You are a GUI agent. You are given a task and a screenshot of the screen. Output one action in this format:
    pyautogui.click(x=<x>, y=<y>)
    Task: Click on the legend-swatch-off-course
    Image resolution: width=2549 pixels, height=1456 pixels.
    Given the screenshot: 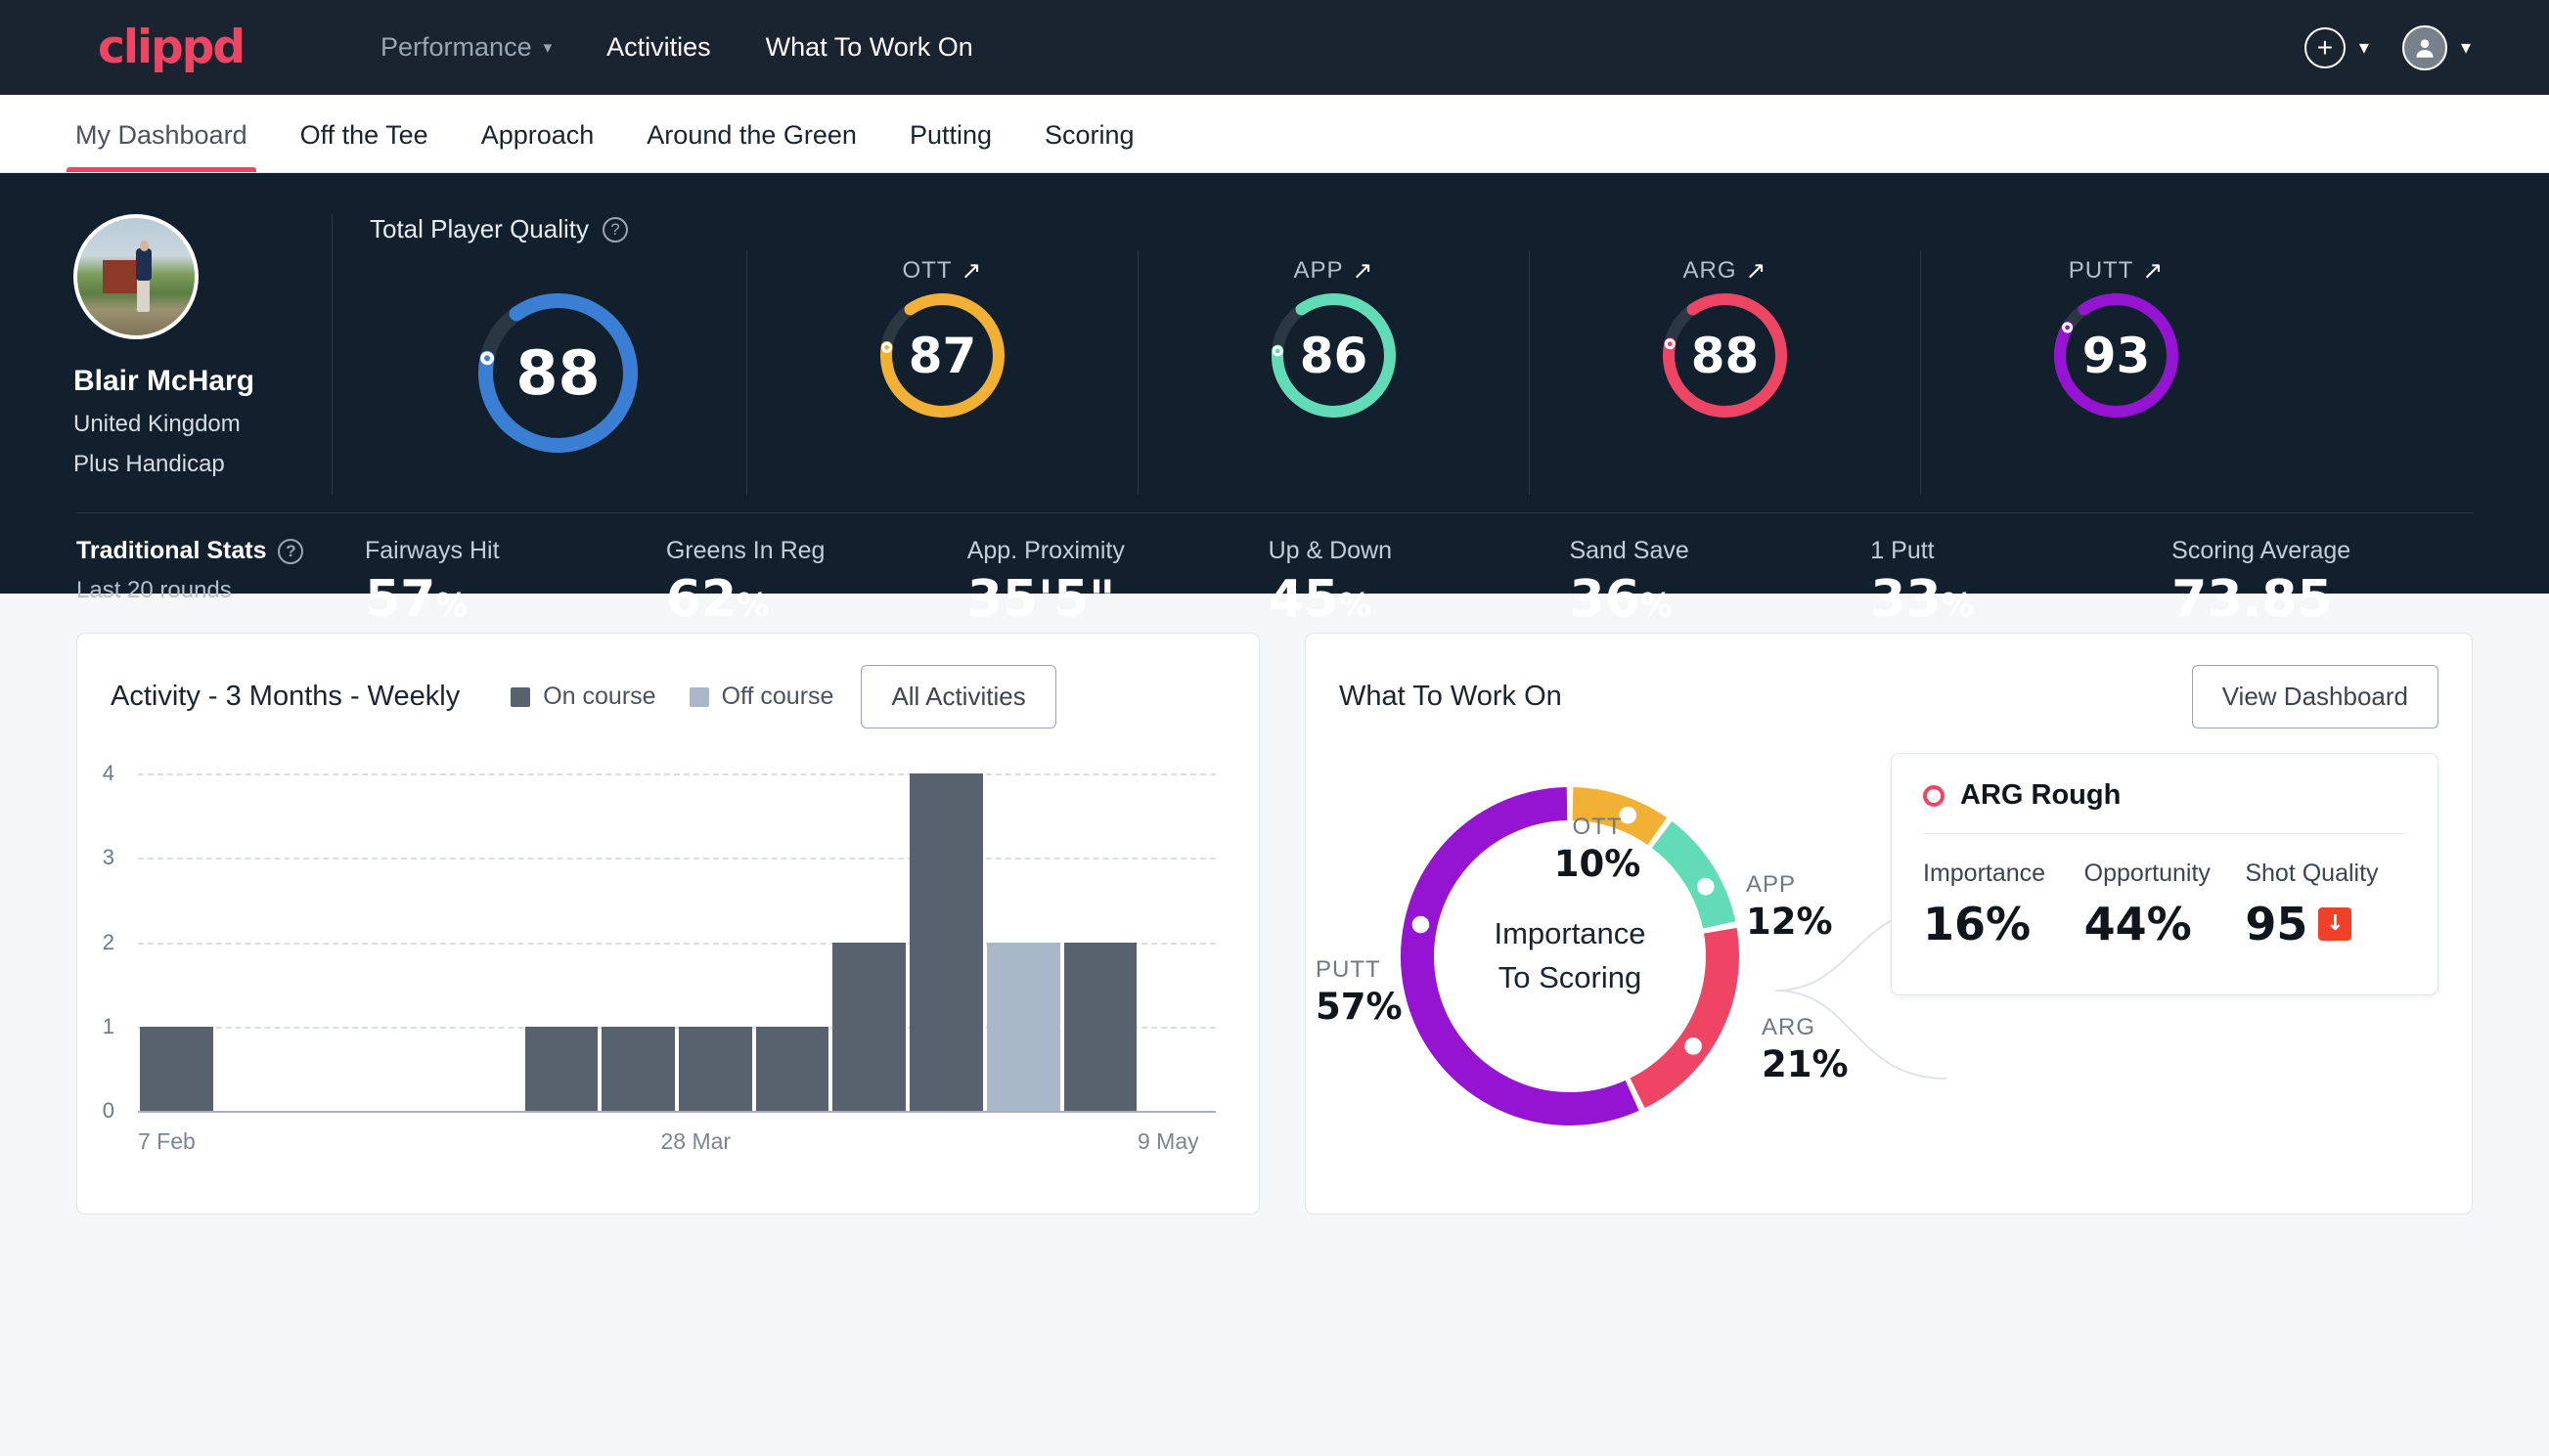 What is the action you would take?
    pyautogui.click(x=699, y=696)
    